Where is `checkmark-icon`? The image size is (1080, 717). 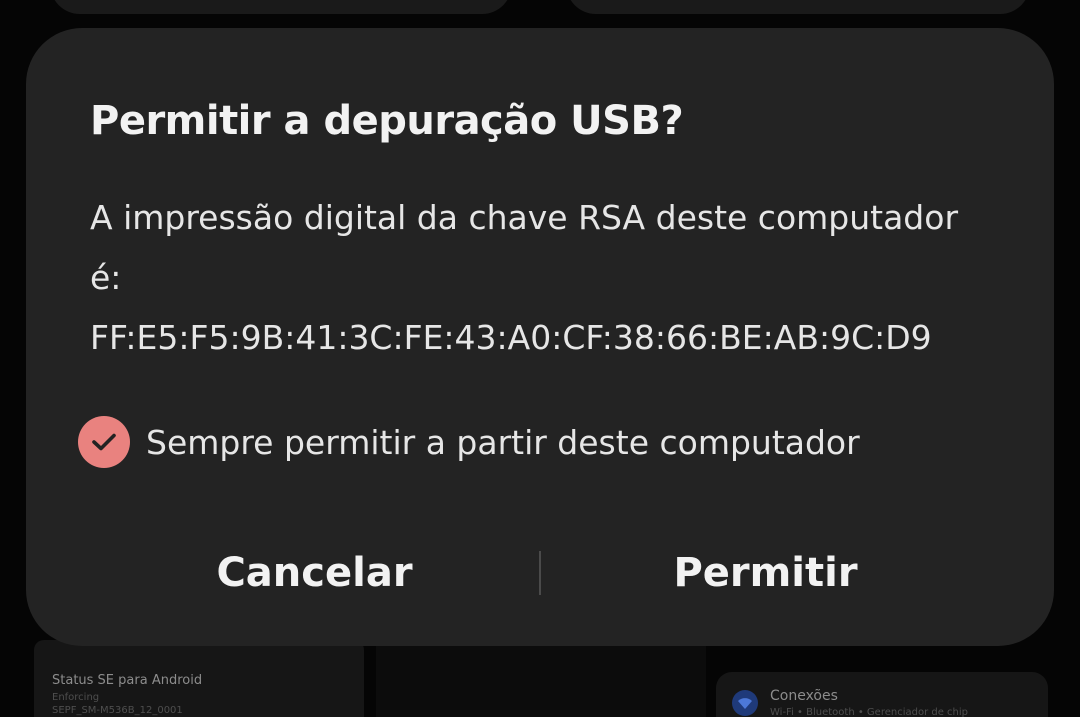 checkmark-icon is located at coordinates (104, 442).